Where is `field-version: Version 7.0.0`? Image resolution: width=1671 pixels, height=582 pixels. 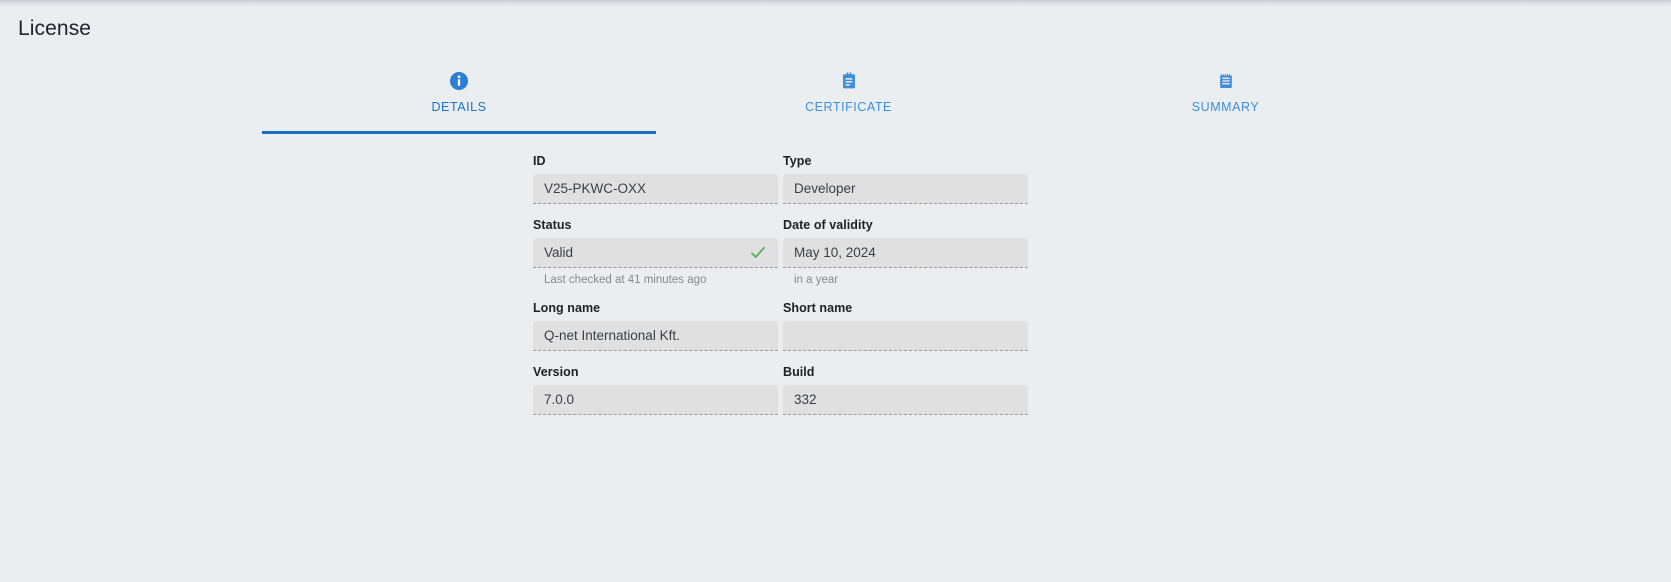 field-version: Version 7.0.0 is located at coordinates (655, 397).